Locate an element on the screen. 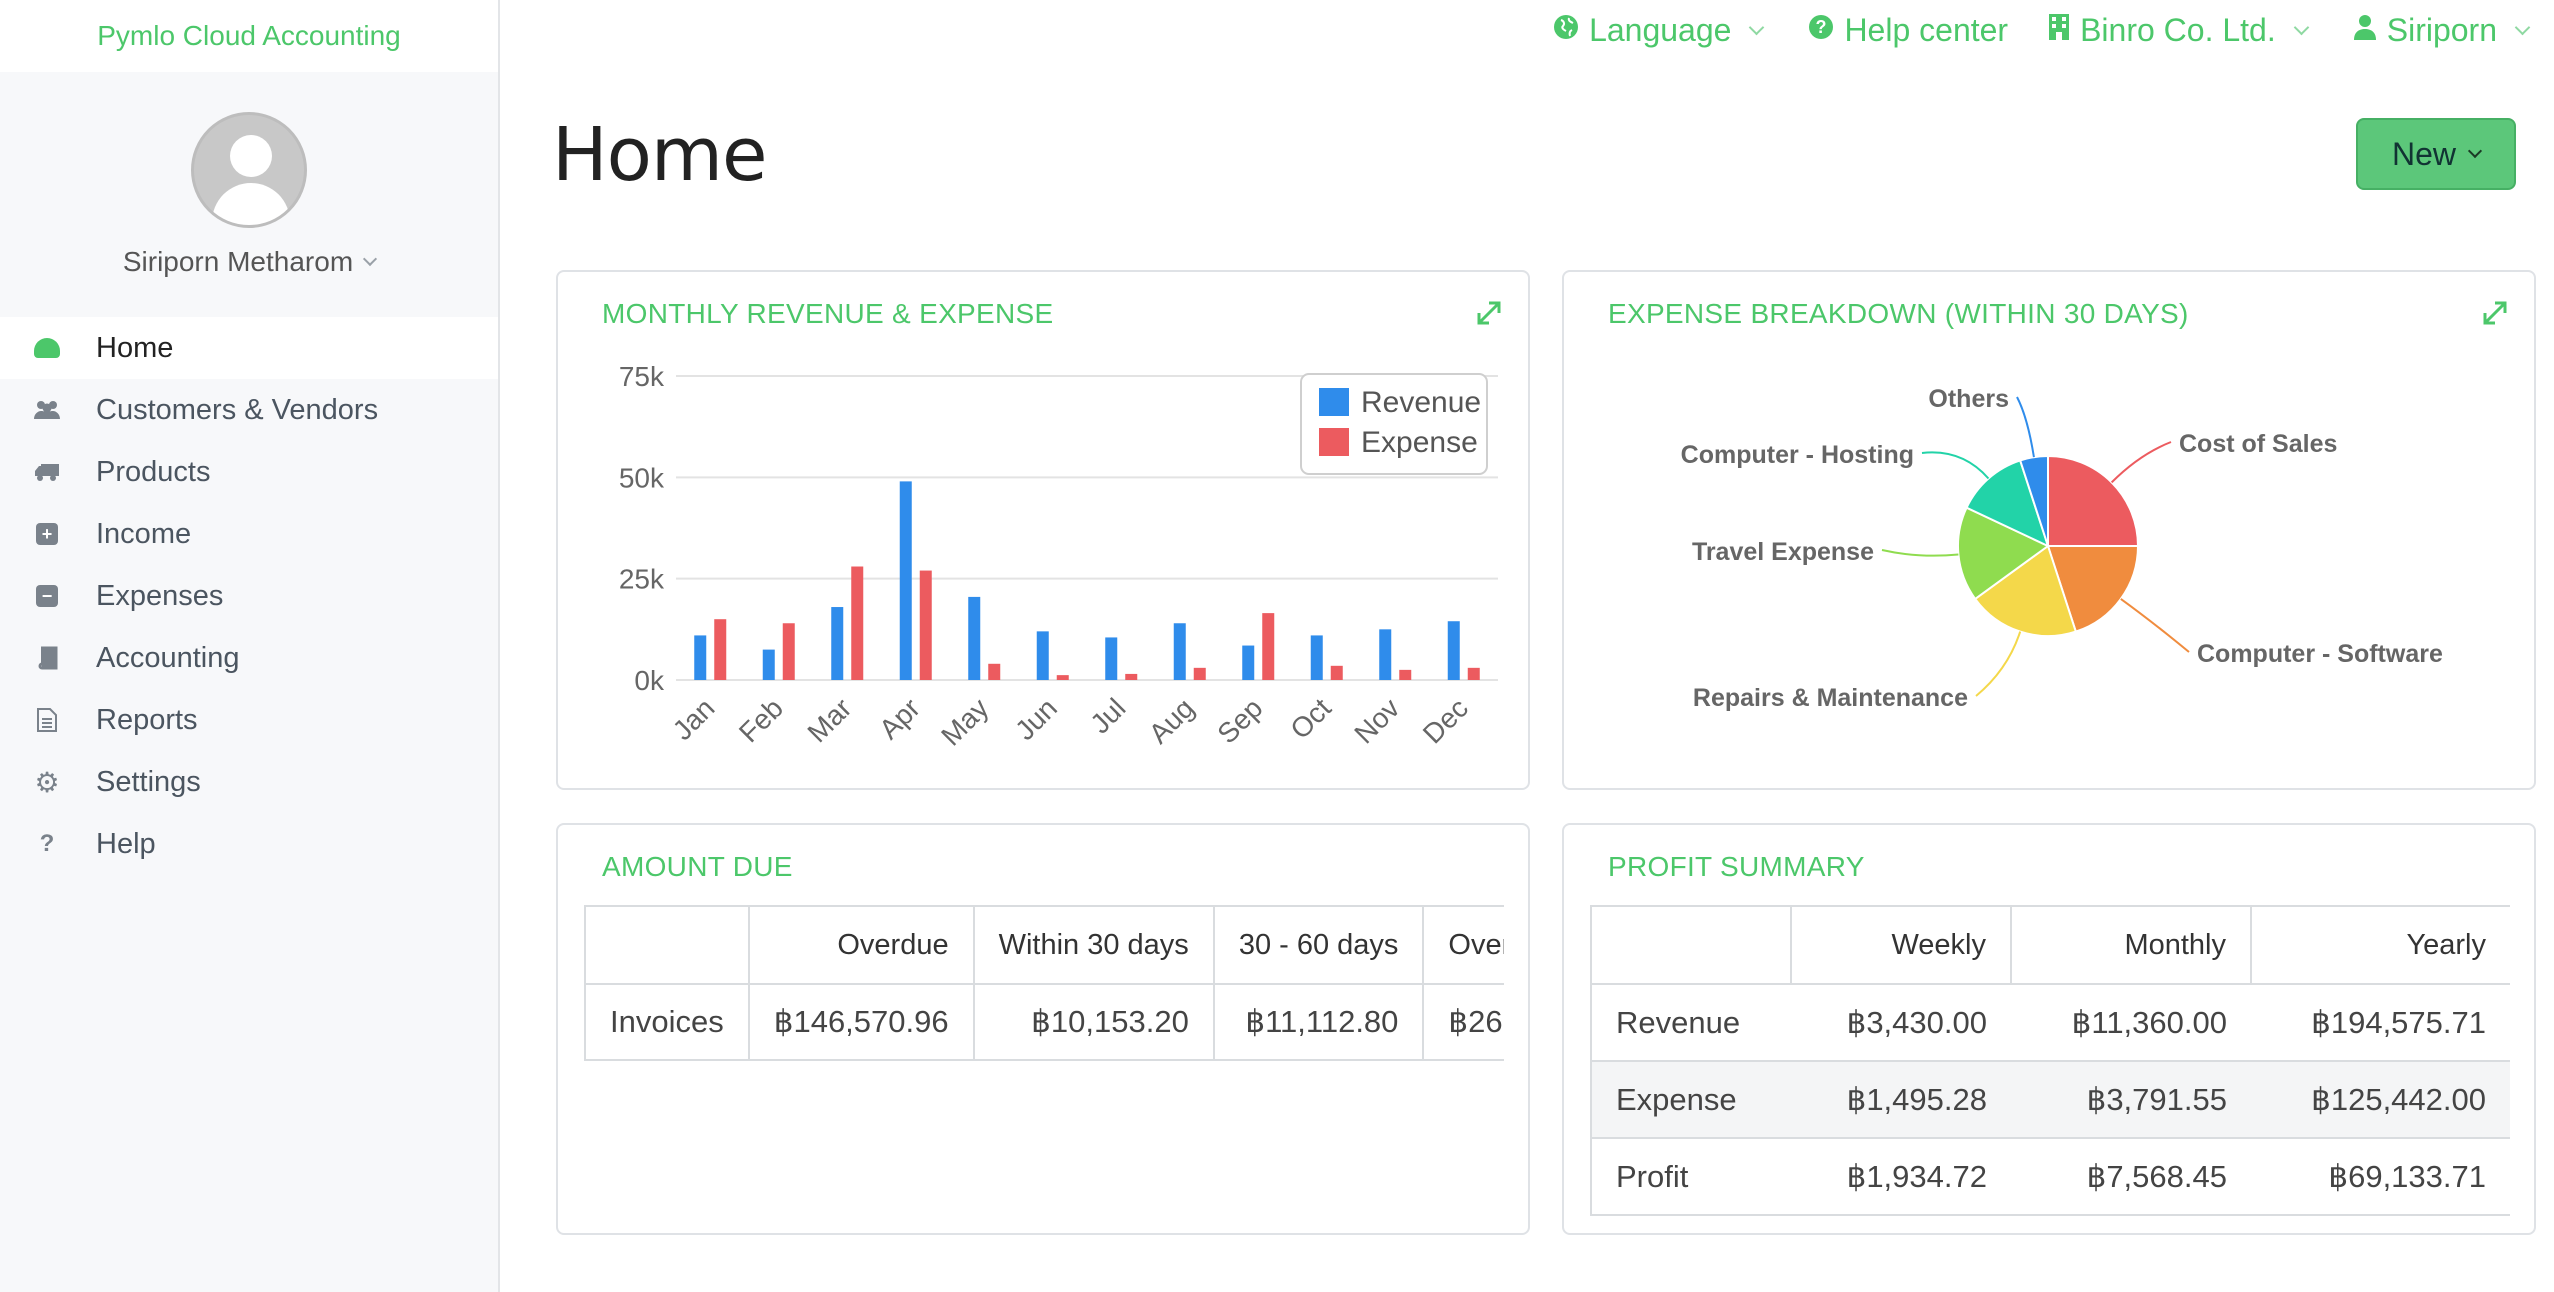 The height and width of the screenshot is (1292, 2554). profile-menu: Siriporn Metharom is located at coordinates (250, 262).